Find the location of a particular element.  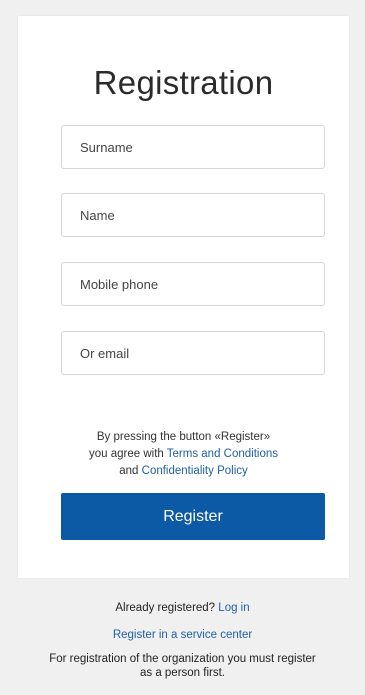

already-registered-line: Already registered? Log in is located at coordinates (182, 608).